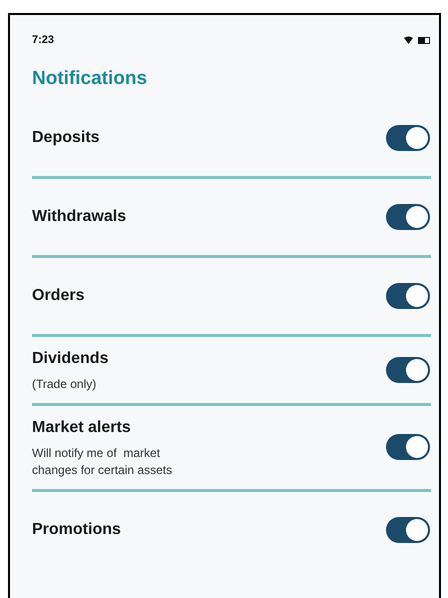 The width and height of the screenshot is (448, 598). I want to click on setting-description: Will notify me of market changes for certain assets, so click(103, 461).